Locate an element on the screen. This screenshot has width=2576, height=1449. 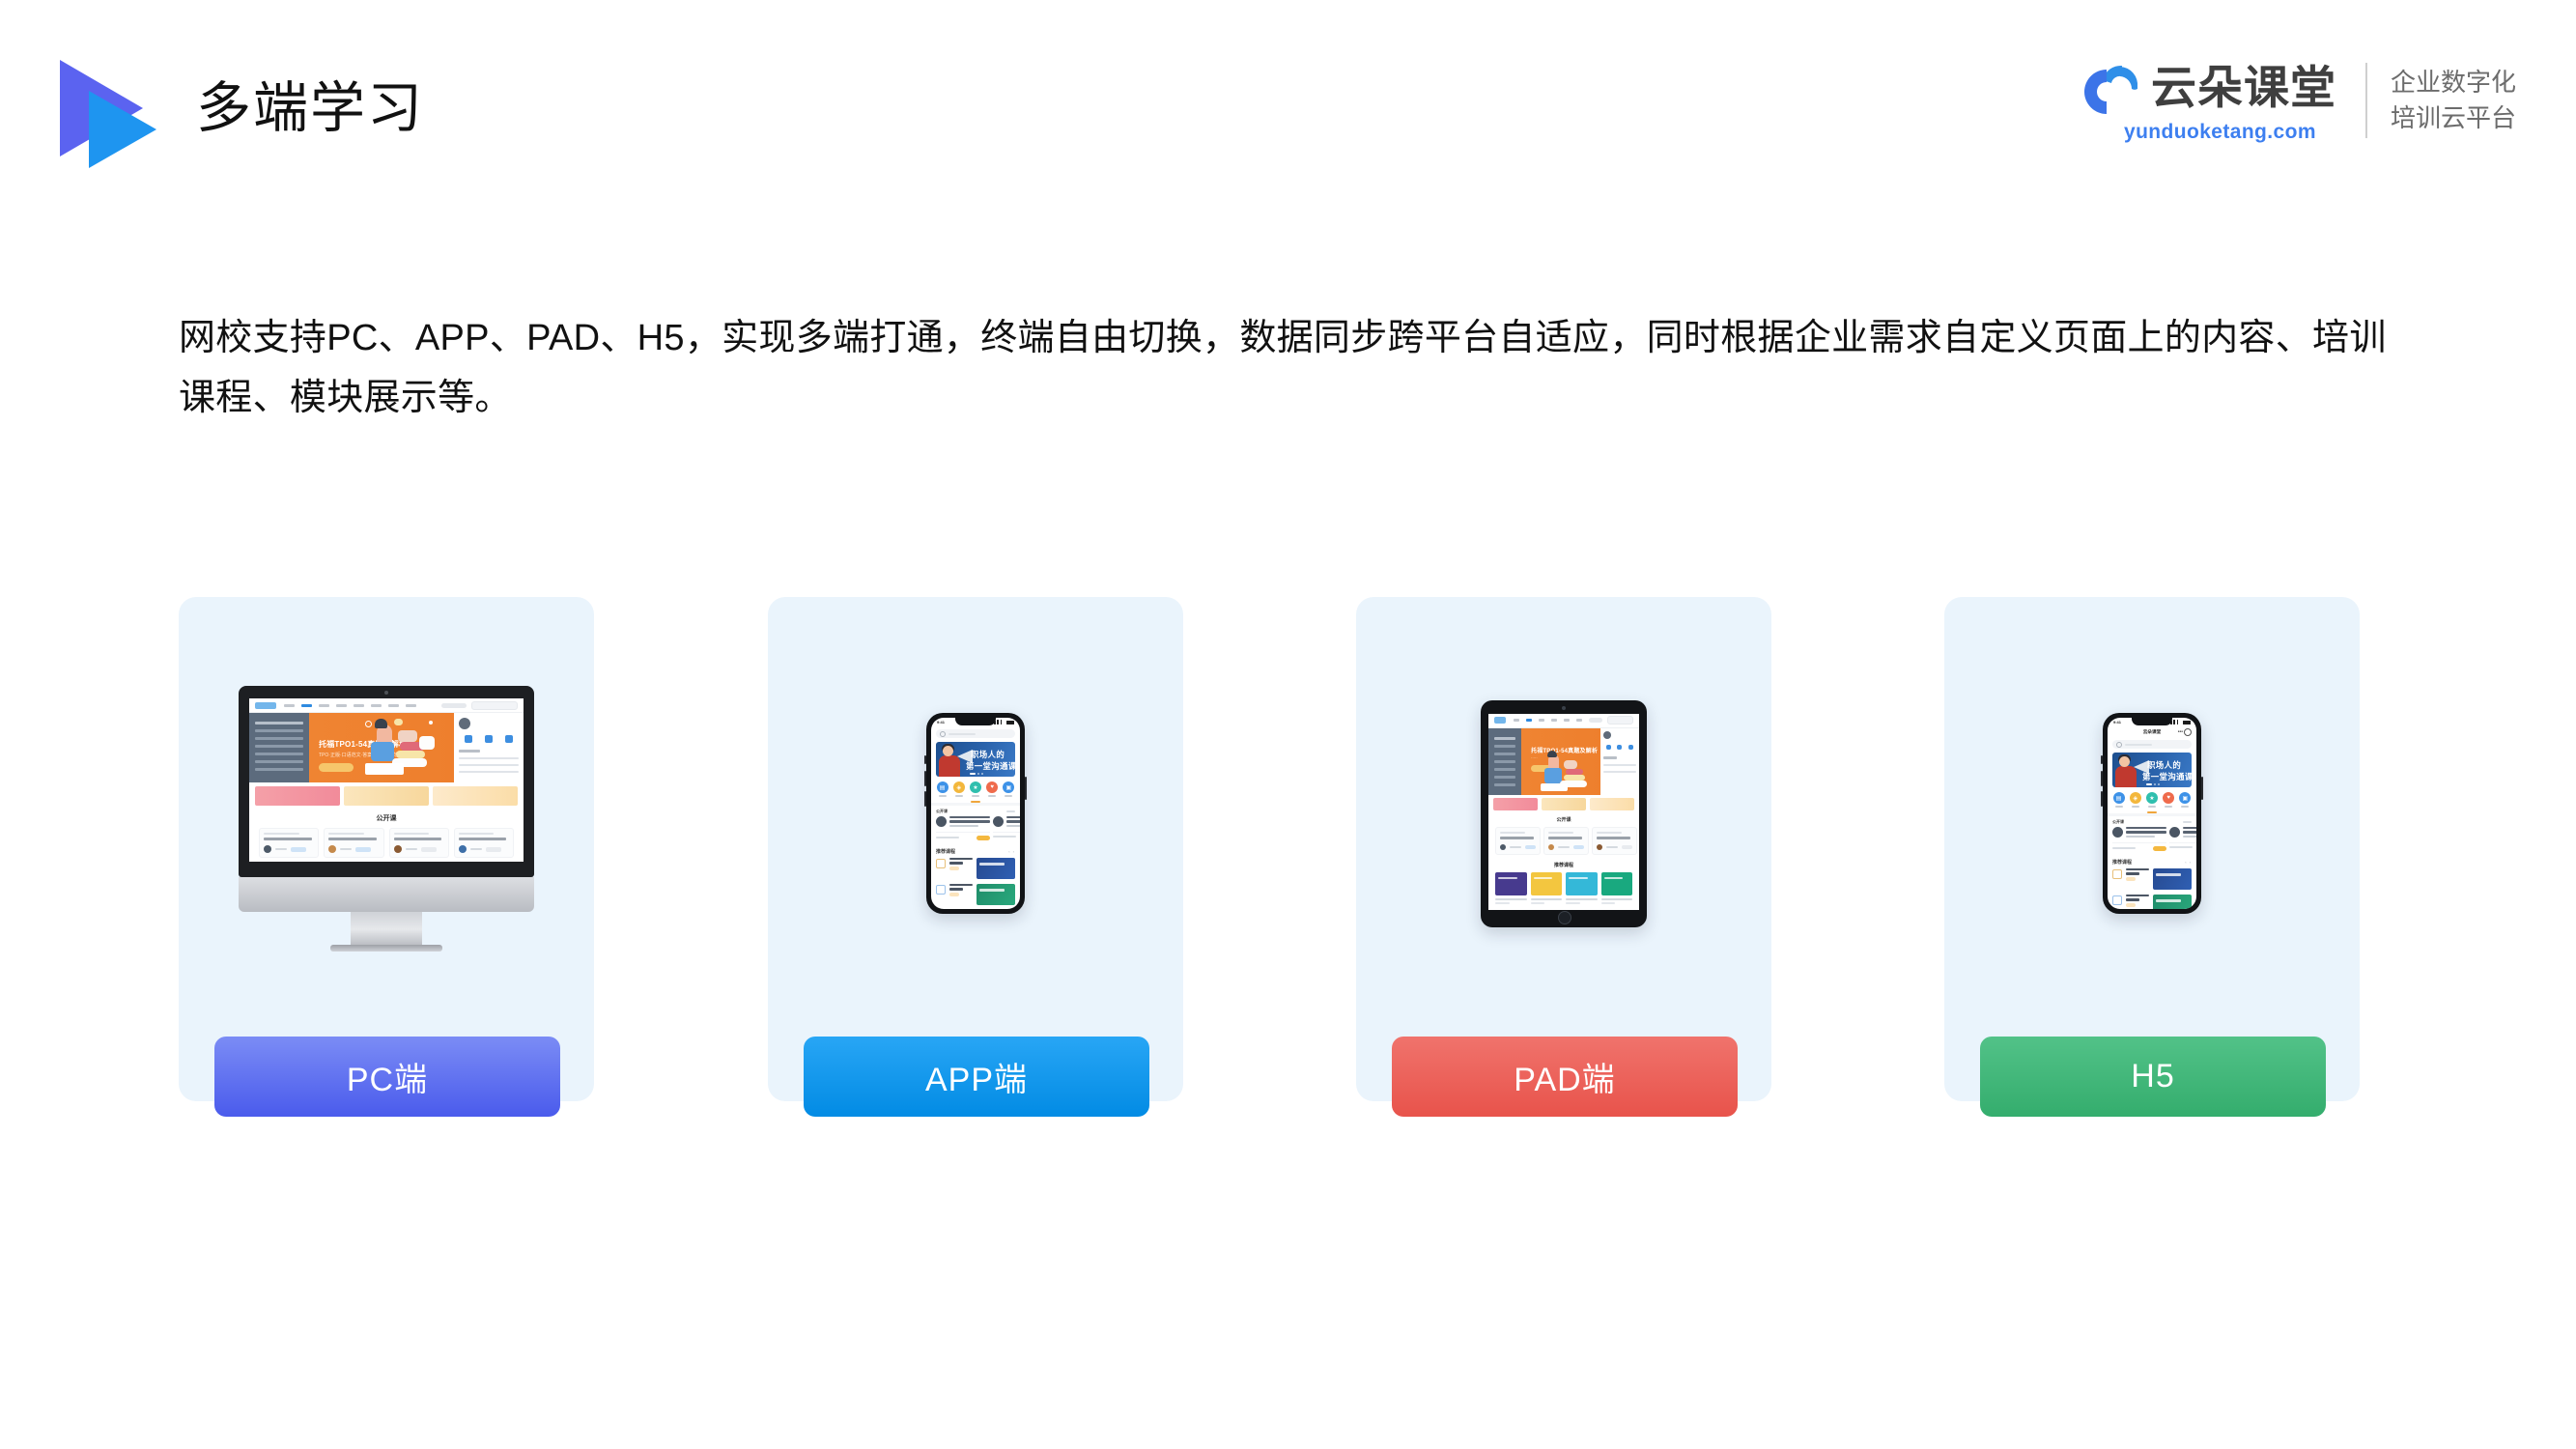
app-button: APP端 is located at coordinates (976, 1077).